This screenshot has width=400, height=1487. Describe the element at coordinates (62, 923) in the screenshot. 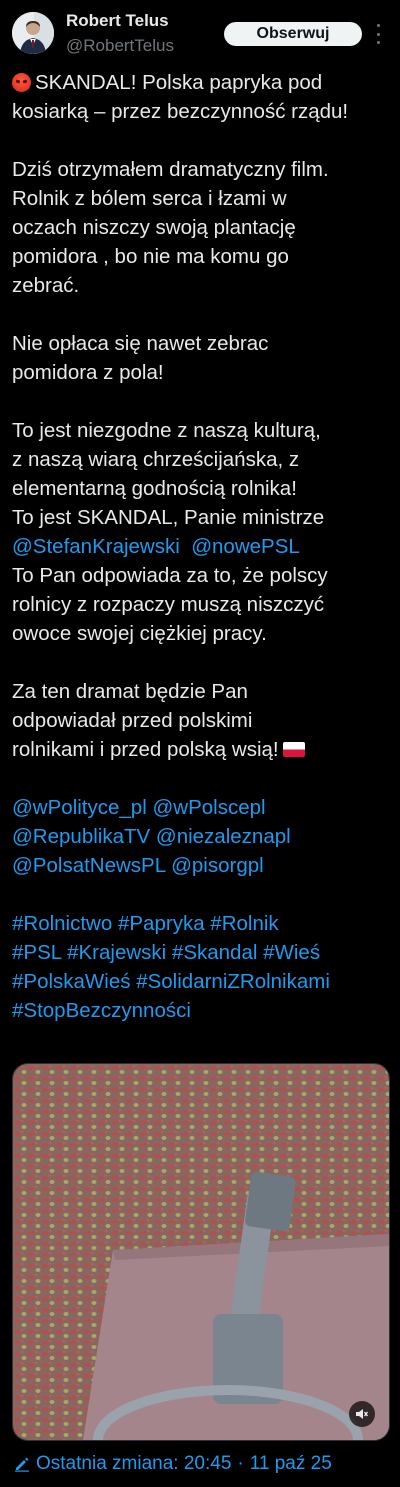

I see `hashtag-link: #Rolnictwo` at that location.